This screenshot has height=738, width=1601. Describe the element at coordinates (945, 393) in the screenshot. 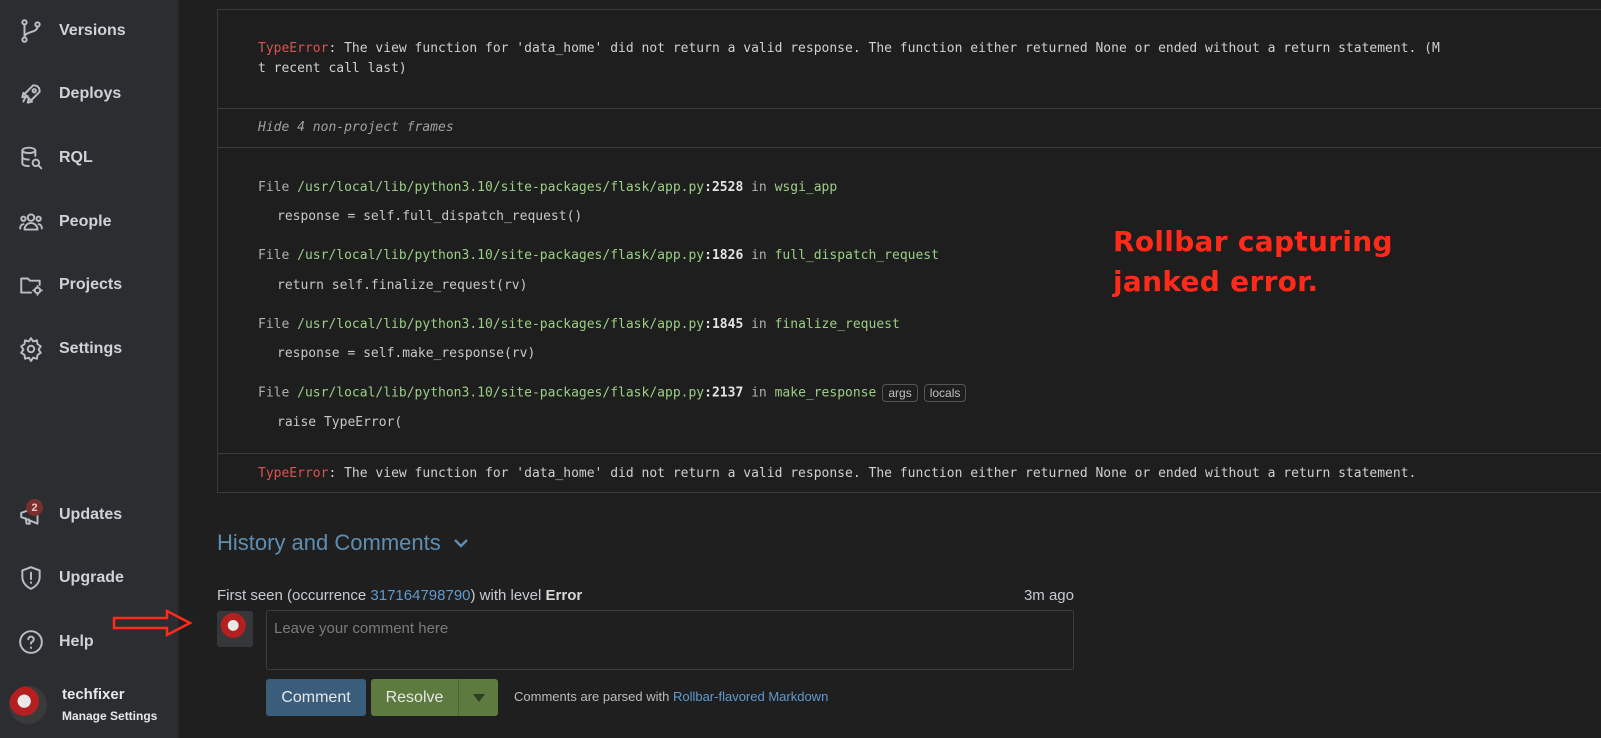

I see `locals-chip: locals` at that location.